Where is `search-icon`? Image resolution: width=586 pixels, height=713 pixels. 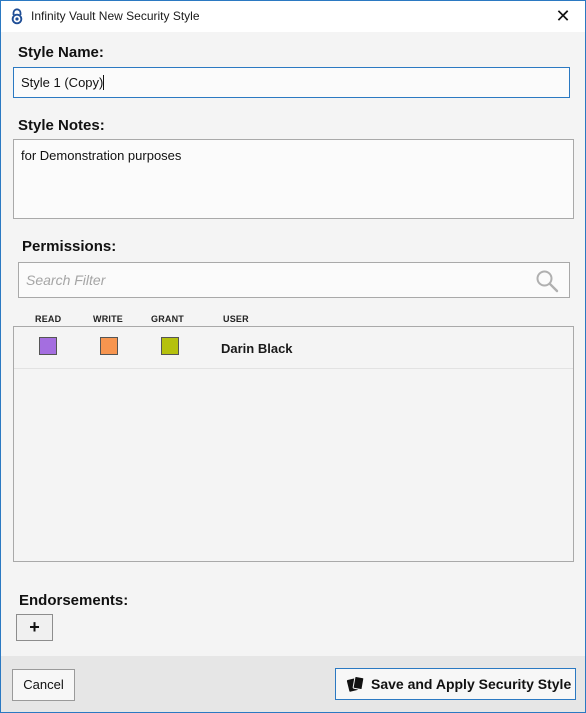
search-icon is located at coordinates (547, 281).